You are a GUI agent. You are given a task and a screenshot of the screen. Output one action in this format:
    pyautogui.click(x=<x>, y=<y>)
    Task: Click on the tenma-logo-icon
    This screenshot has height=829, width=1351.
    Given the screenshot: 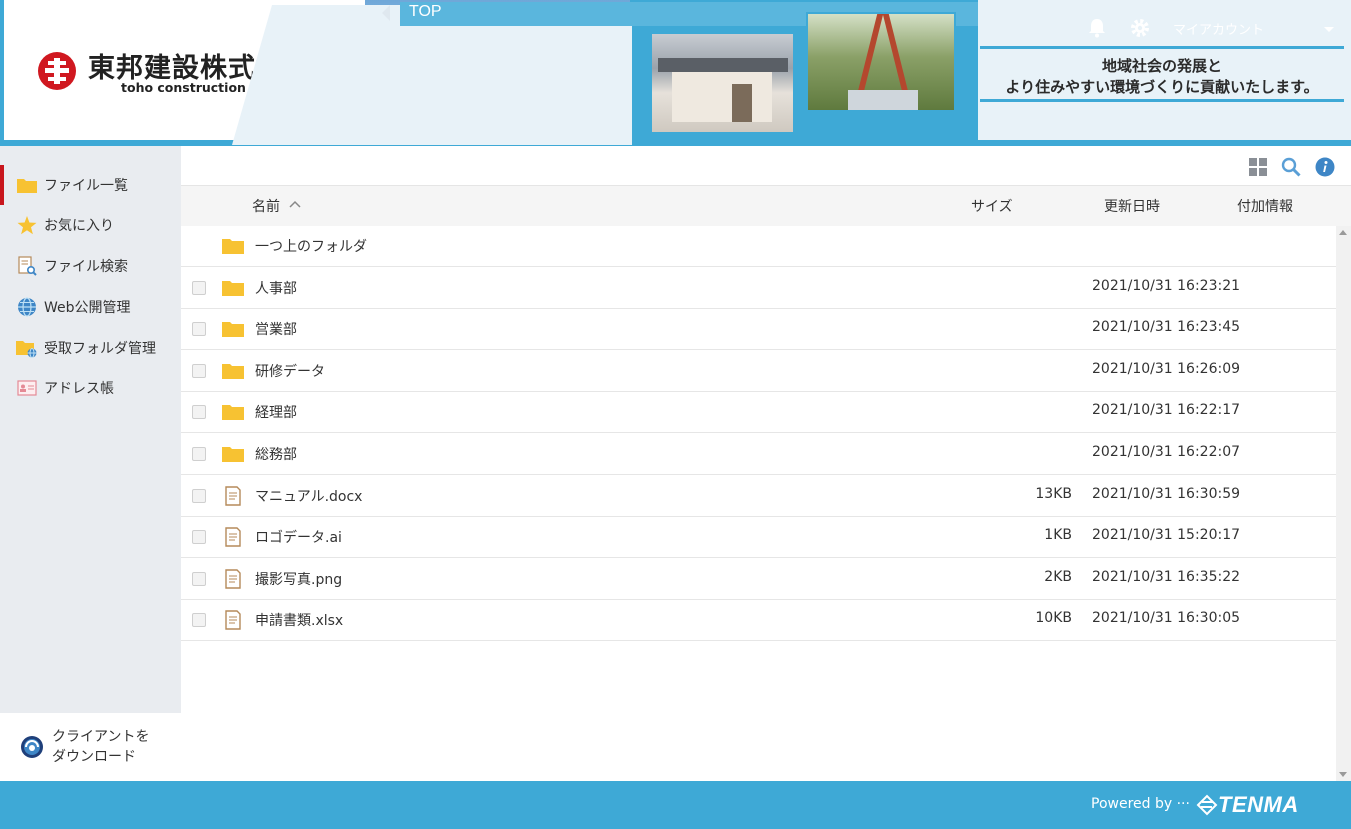 What is the action you would take?
    pyautogui.click(x=1207, y=805)
    